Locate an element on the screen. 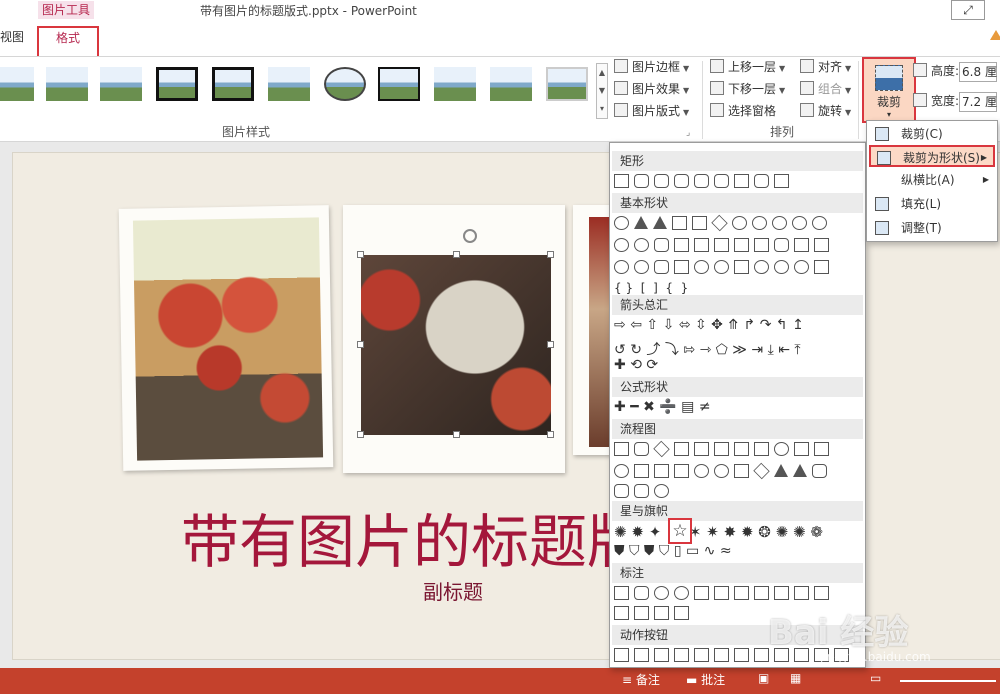  rounded-callout-icon is located at coordinates (641, 592).